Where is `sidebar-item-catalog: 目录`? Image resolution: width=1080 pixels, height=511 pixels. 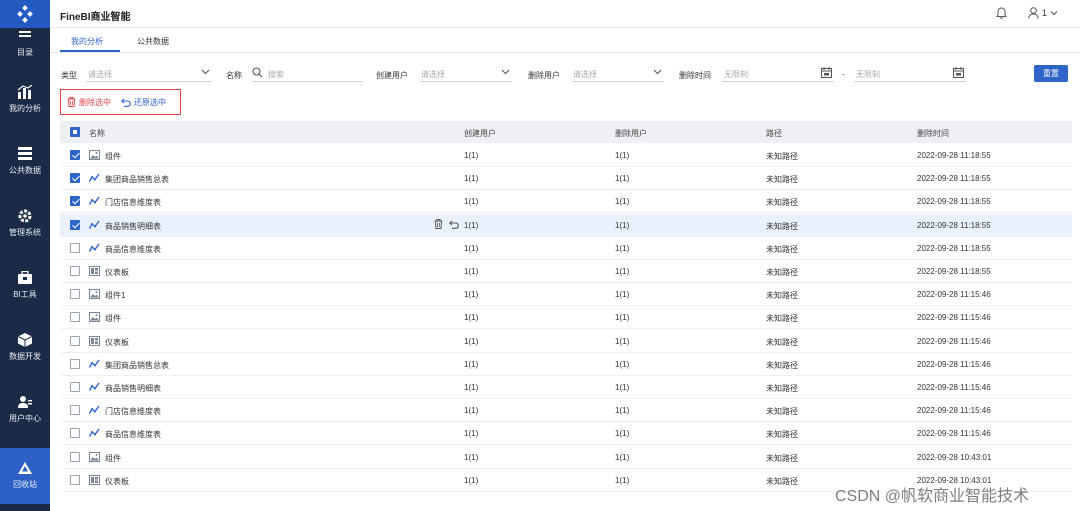 sidebar-item-catalog: 目录 is located at coordinates (25, 43).